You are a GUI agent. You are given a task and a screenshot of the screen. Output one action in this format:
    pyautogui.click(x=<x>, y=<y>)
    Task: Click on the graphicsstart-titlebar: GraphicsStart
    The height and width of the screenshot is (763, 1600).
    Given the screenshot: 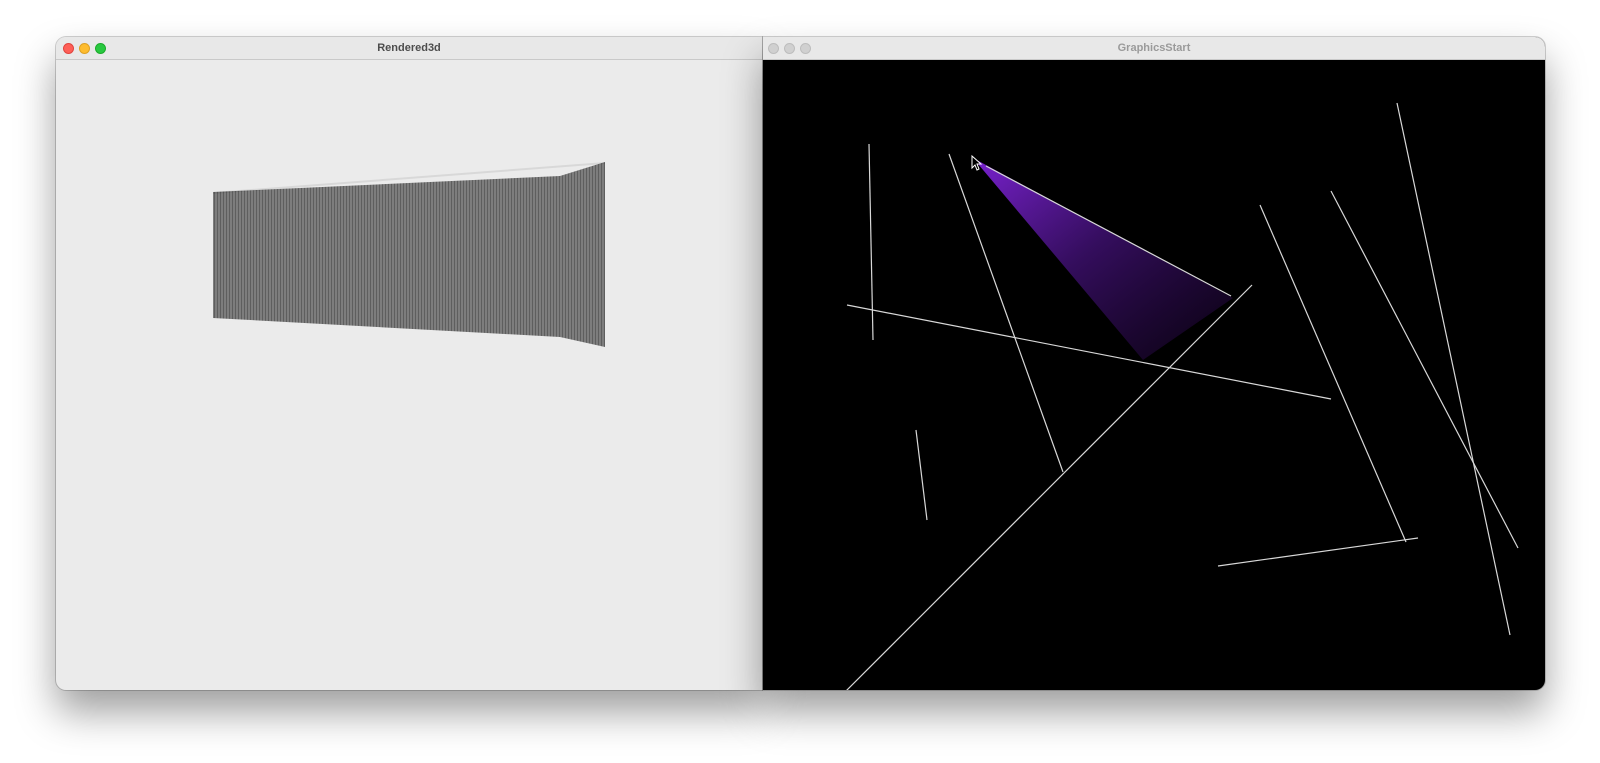 What is the action you would take?
    pyautogui.click(x=1154, y=48)
    